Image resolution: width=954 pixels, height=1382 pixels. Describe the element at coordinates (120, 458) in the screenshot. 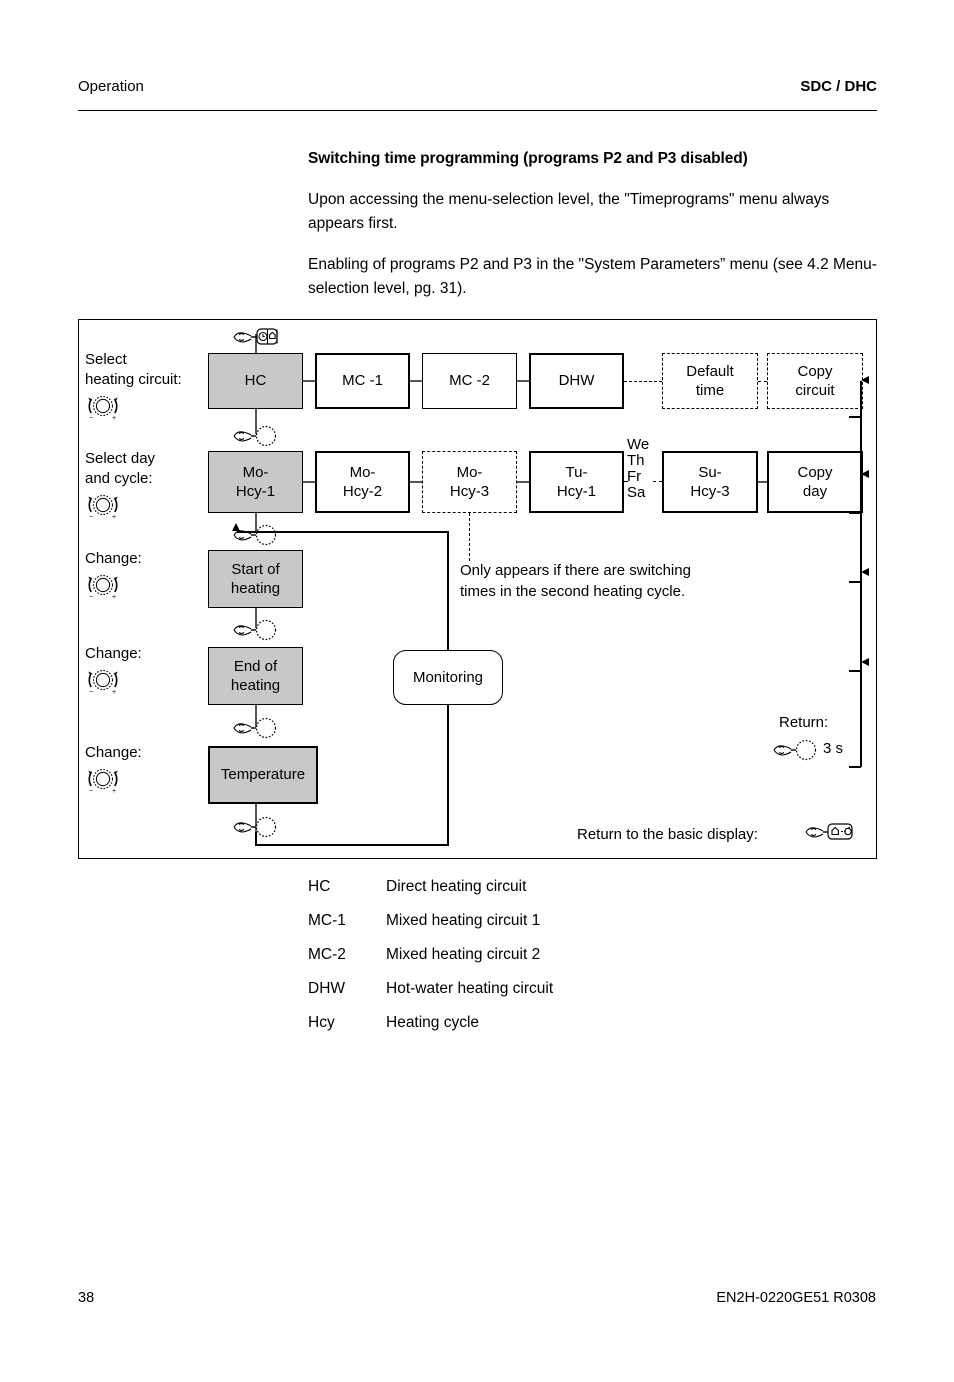

I see `label-line-1: Select day` at that location.